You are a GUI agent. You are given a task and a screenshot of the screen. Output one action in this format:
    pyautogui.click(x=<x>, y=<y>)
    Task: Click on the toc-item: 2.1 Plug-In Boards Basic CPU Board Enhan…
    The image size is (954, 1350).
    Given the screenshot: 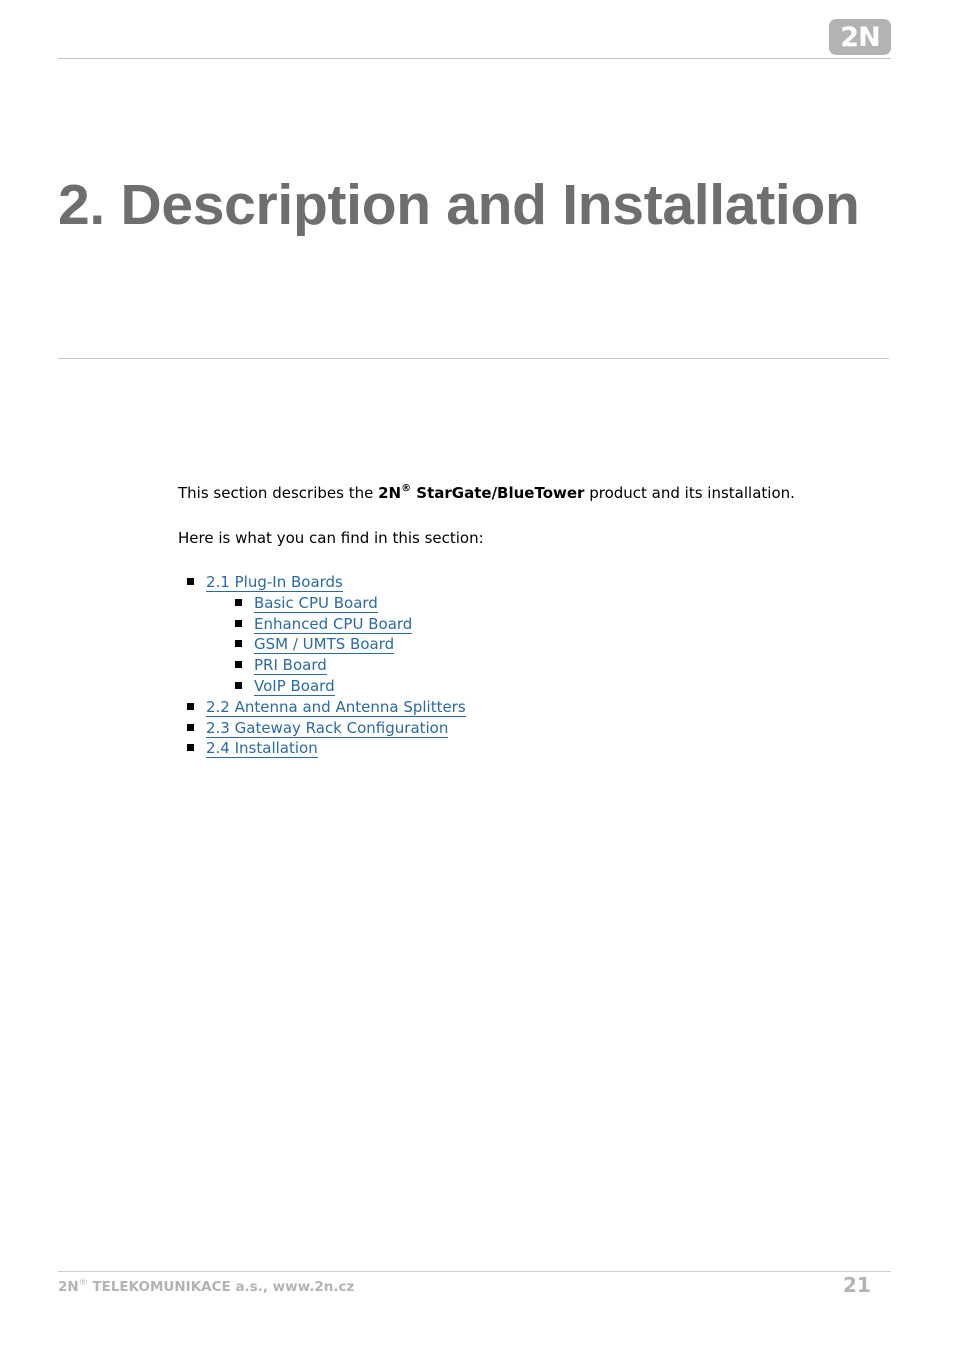 What is the action you would take?
    pyautogui.click(x=542, y=634)
    